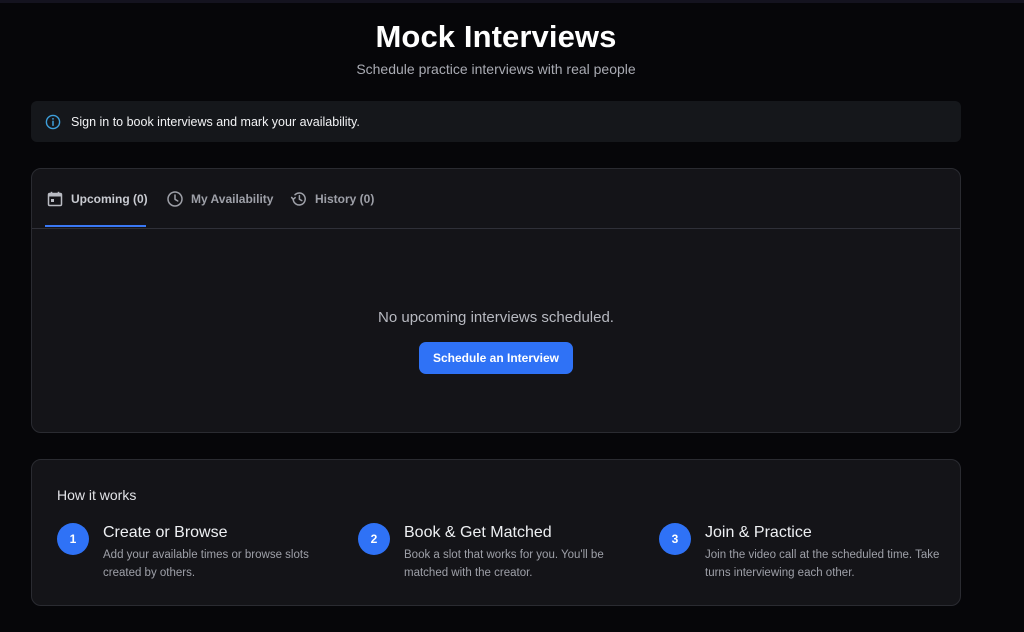  I want to click on step-number-badge: 1, so click(73, 539).